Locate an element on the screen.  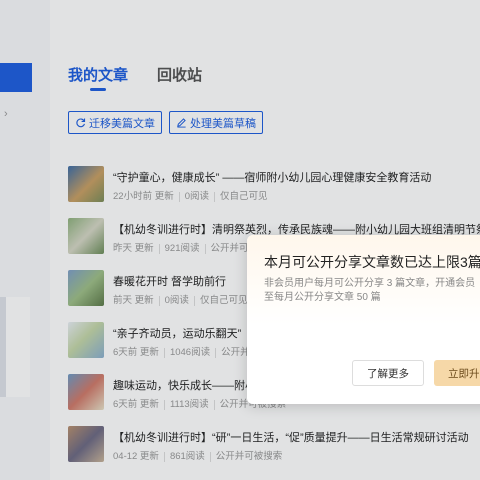
dialog-description-line1: 非会员用户每月可公开分享 3 篇文章，开通会员 is located at coordinates (370, 283).